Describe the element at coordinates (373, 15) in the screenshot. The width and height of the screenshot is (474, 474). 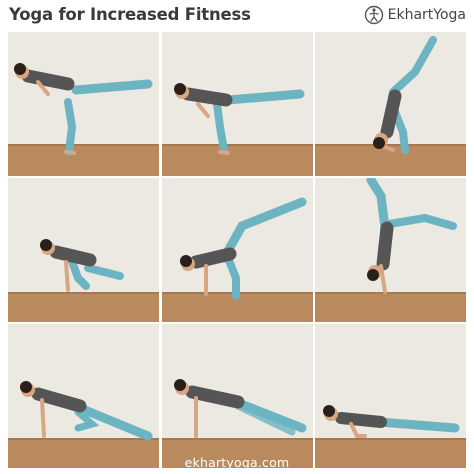
I see `ekhart-logo-icon` at that location.